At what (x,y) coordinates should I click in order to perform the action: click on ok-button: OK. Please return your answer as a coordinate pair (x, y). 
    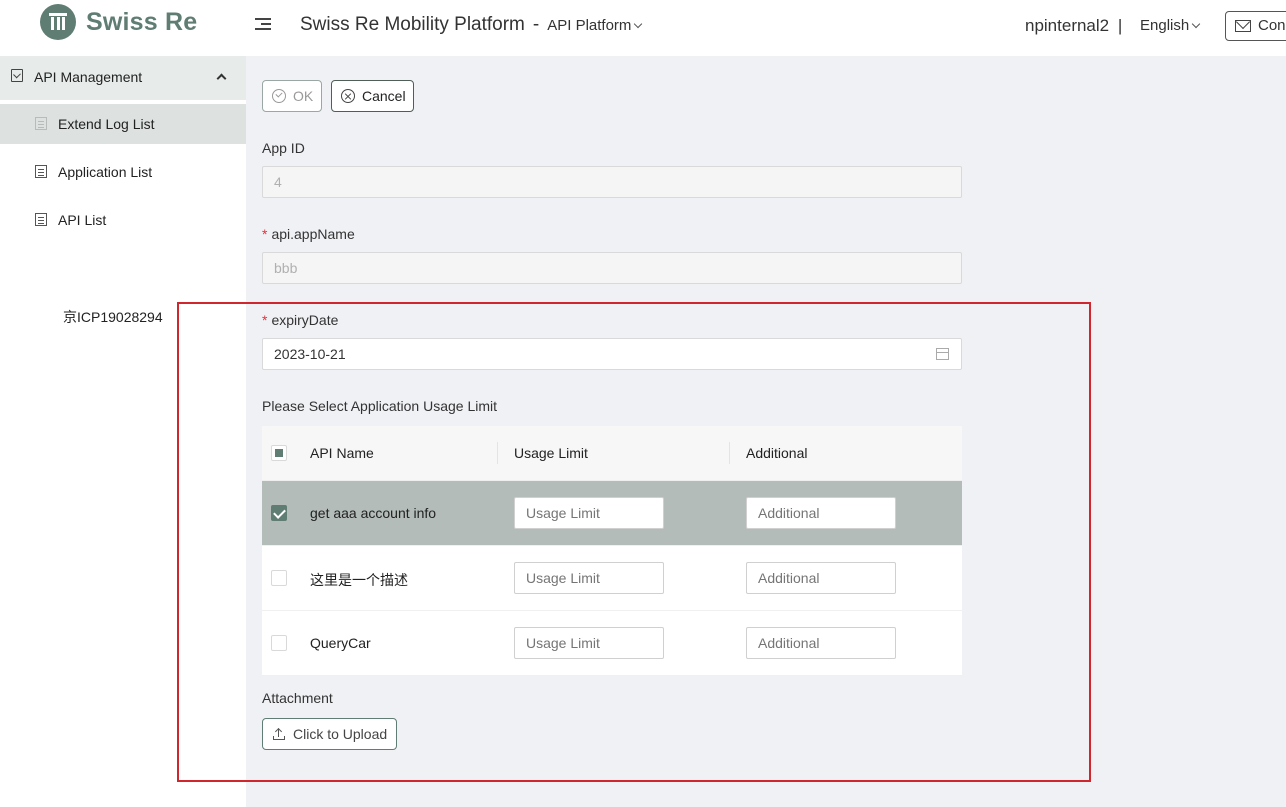
    Looking at the image, I should click on (292, 96).